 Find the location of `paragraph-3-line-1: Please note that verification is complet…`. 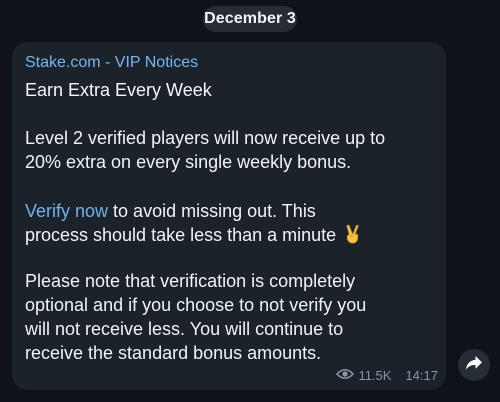

paragraph-3-line-1: Please note that verification is complet… is located at coordinates (190, 281).